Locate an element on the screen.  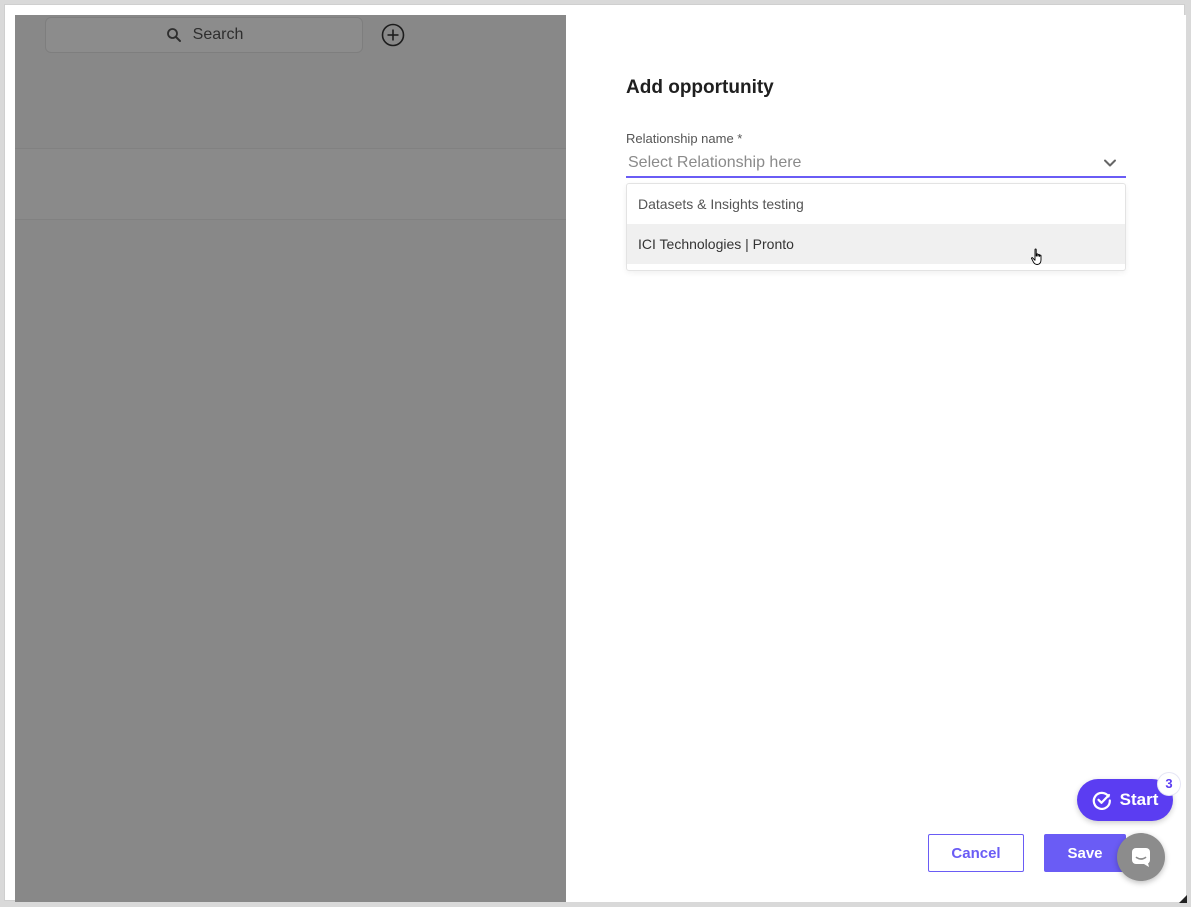
save-button: Save is located at coordinates (1085, 853).